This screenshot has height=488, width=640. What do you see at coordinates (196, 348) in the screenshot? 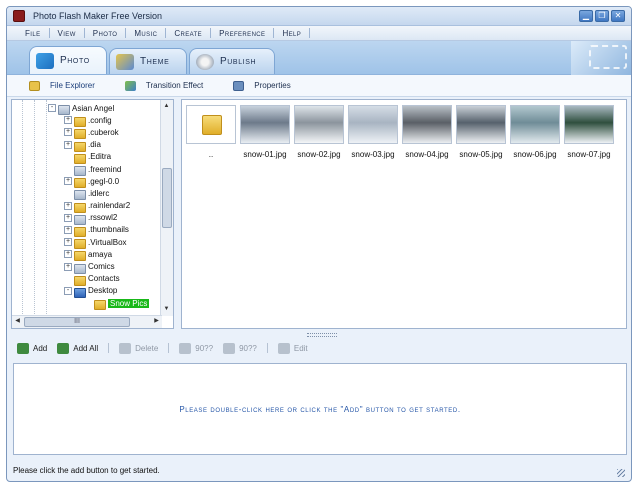
I see `rotate-left-button: 90??` at bounding box center [196, 348].